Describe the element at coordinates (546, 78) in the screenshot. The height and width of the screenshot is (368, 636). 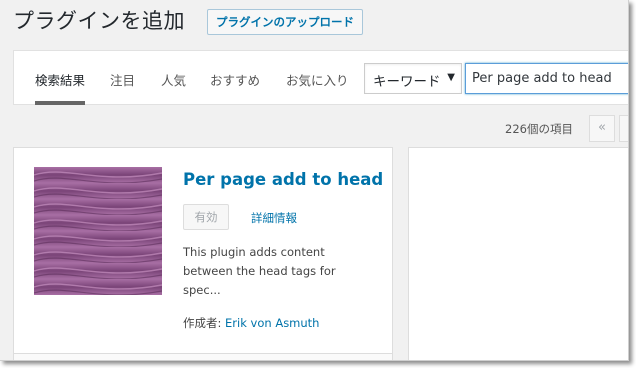
I see `search-input` at that location.